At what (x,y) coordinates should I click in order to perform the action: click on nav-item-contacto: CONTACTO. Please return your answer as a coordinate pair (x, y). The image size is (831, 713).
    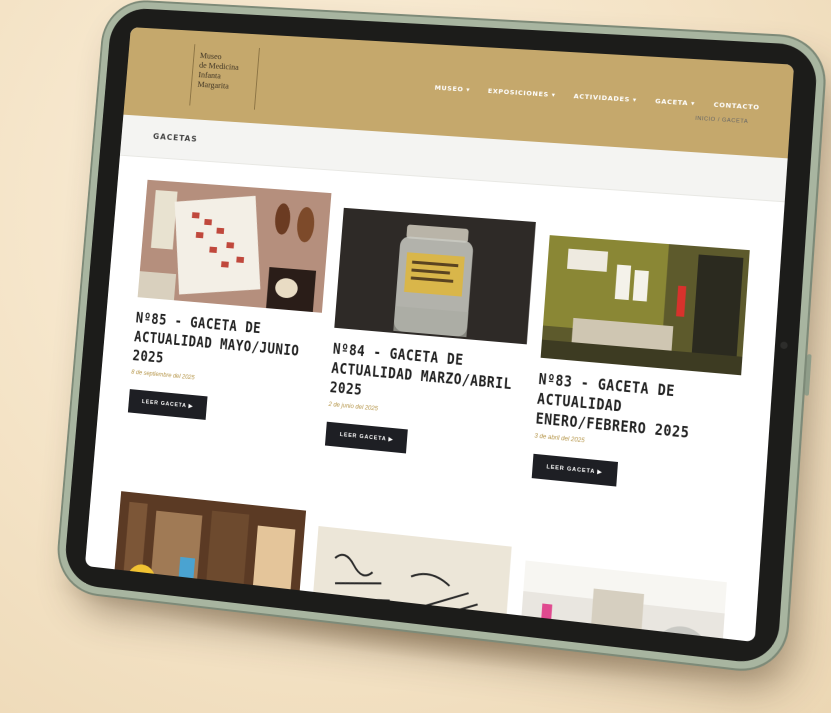
    Looking at the image, I should click on (736, 106).